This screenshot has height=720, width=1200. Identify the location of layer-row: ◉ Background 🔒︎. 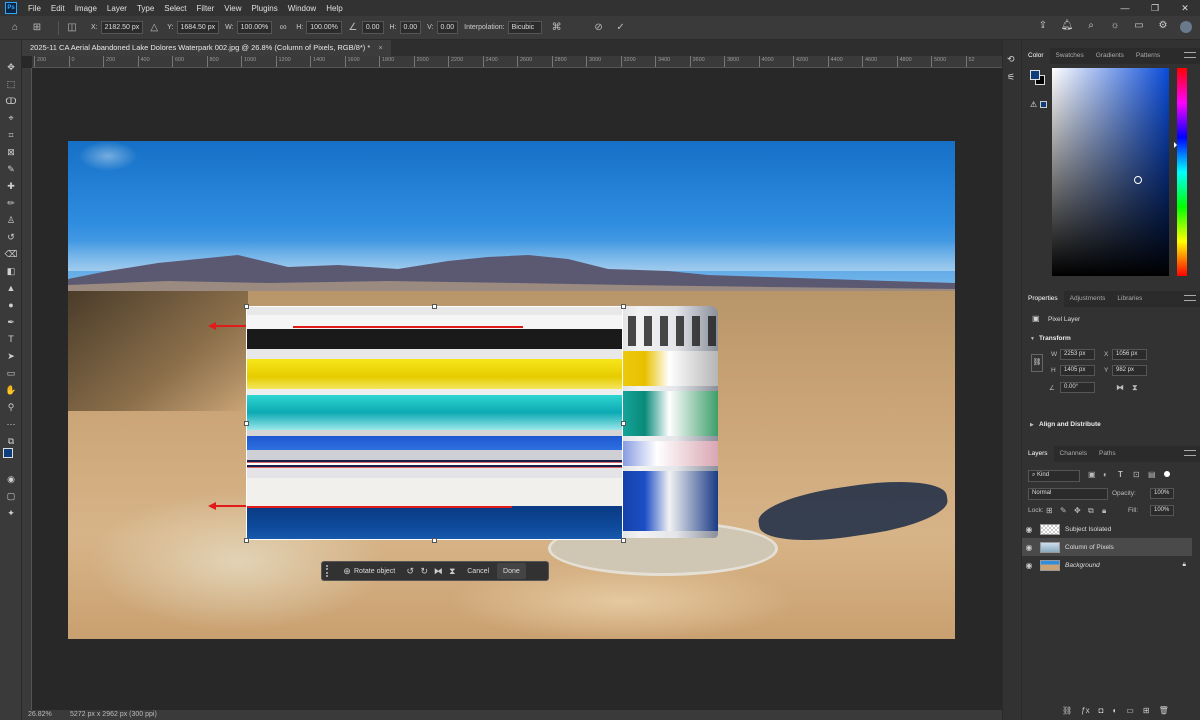
(1107, 565).